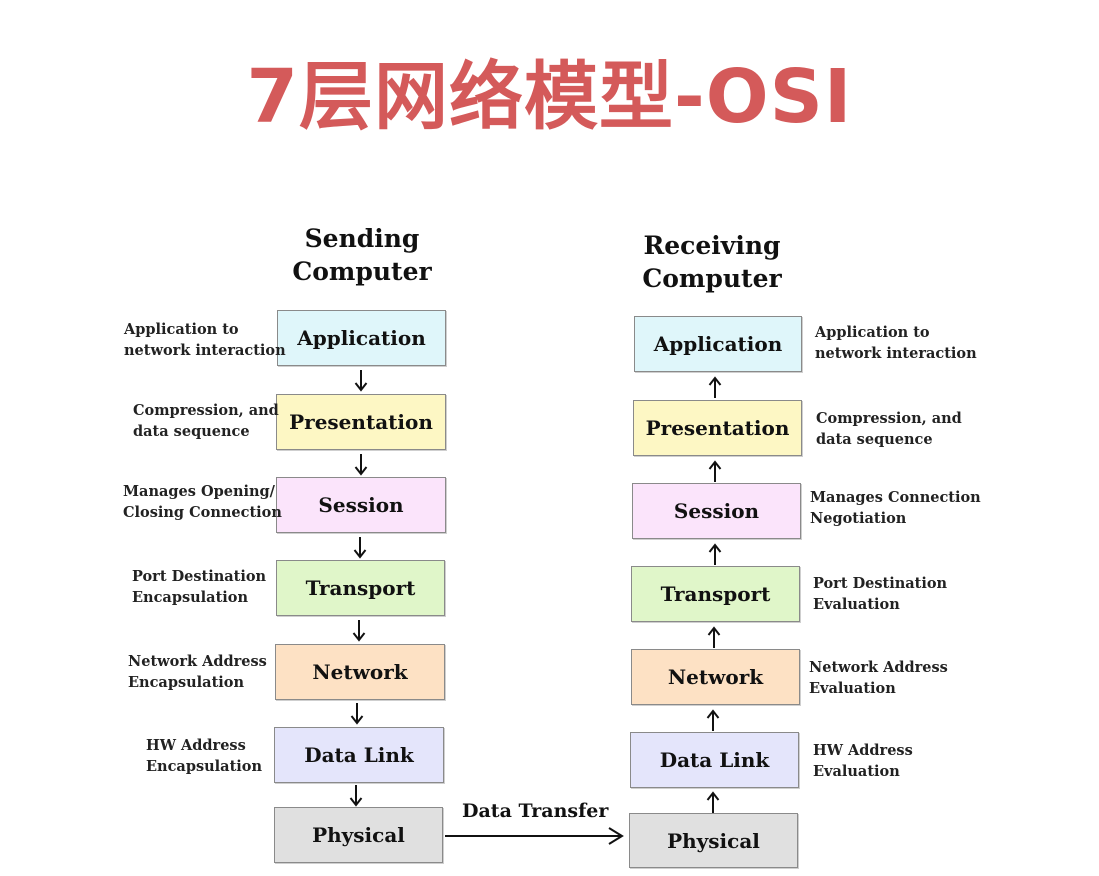 This screenshot has width=1099, height=876. Describe the element at coordinates (197, 672) in the screenshot. I see `sending-desc-network: Network Address Encapsulation` at that location.